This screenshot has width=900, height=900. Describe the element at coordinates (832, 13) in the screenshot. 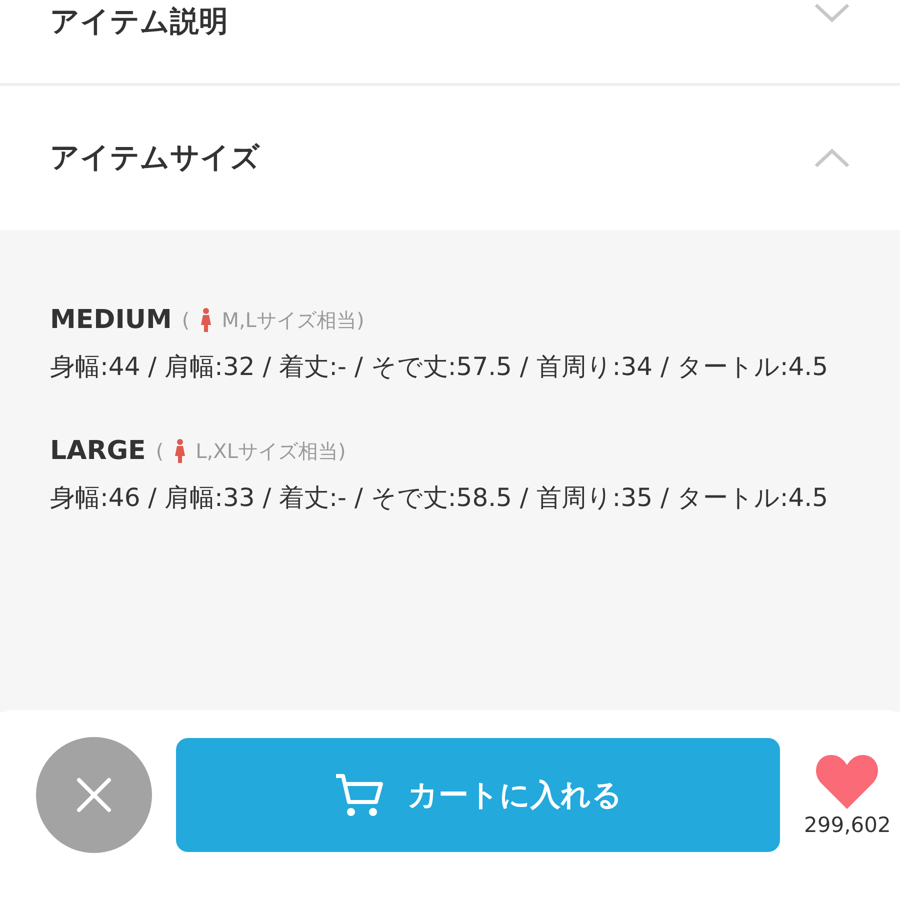

I see `chevron-down-icon` at that location.